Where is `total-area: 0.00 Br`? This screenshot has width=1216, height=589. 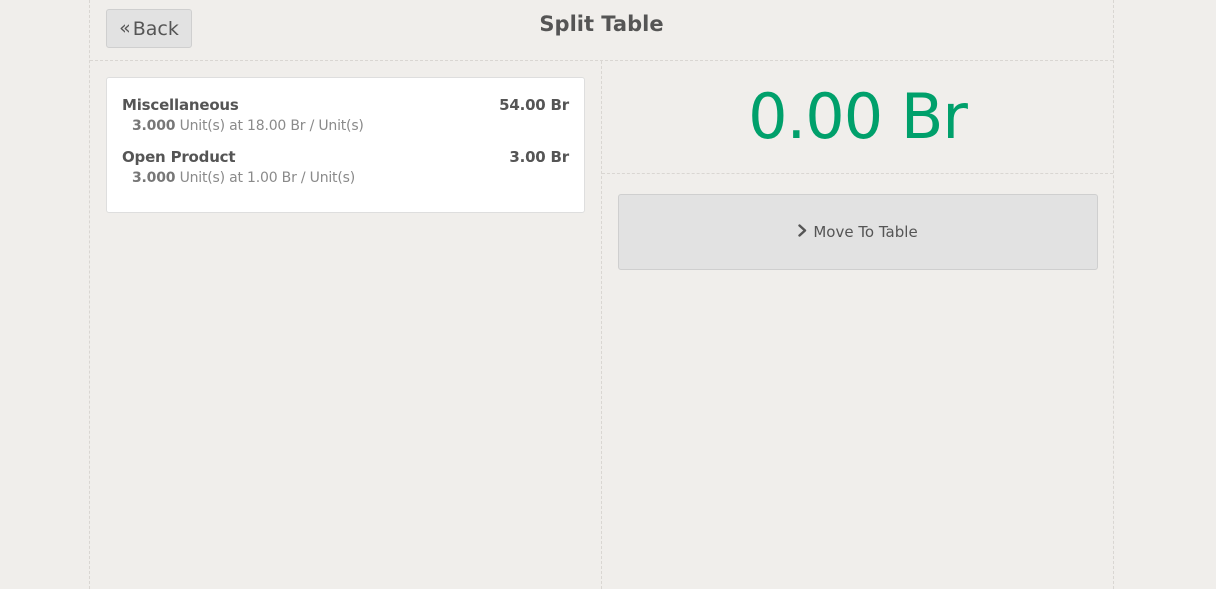 total-area: 0.00 Br is located at coordinates (857, 117).